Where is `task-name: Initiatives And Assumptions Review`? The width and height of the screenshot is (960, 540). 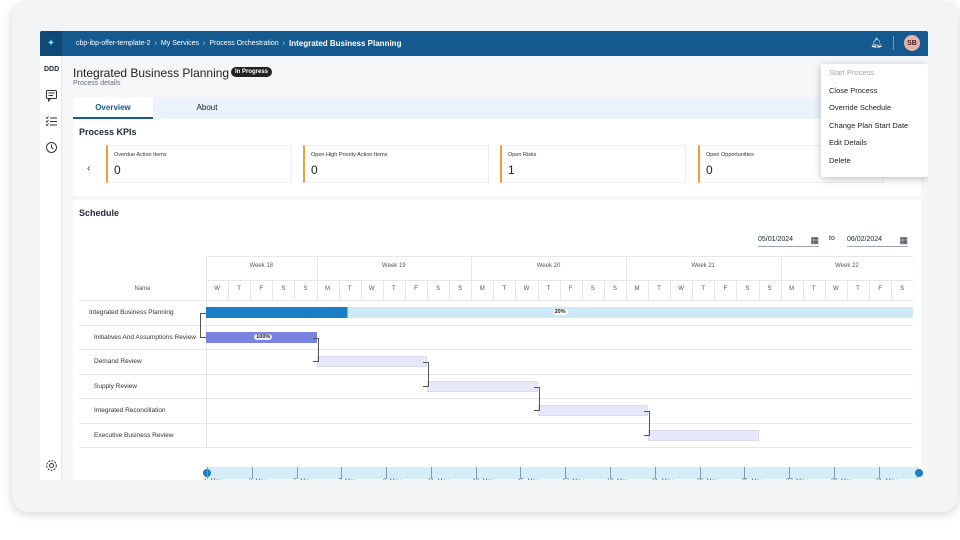 task-name: Initiatives And Assumptions Review is located at coordinates (145, 337).